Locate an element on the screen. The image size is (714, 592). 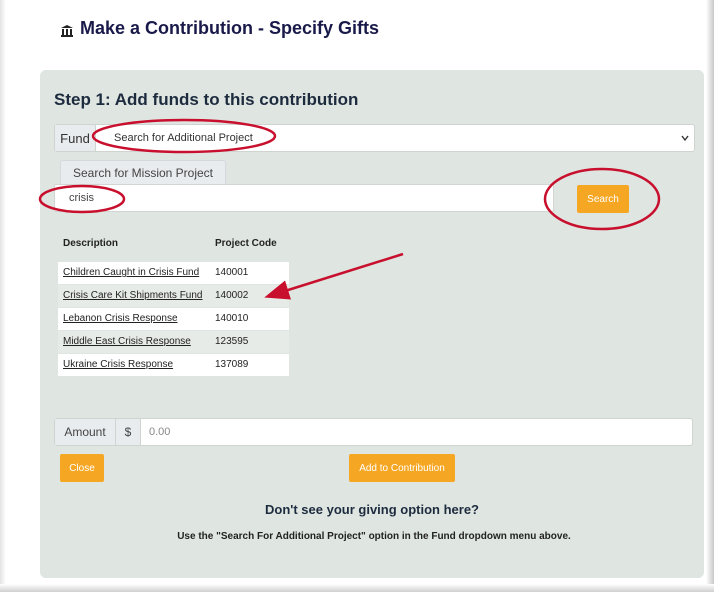
project-code: 137089 is located at coordinates (232, 364).